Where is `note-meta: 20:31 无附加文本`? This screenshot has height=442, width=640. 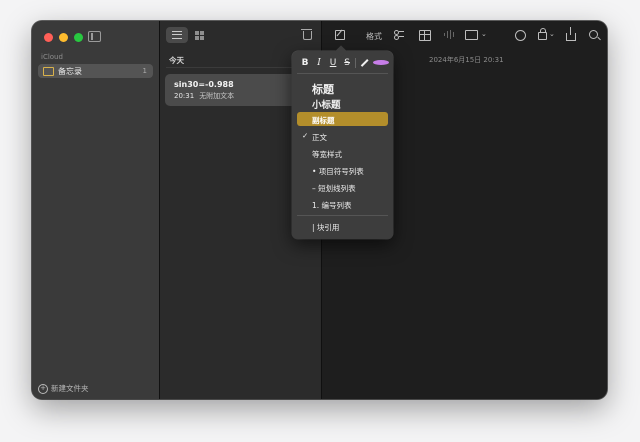
note-meta: 20:31 无附加文本 is located at coordinates (204, 96).